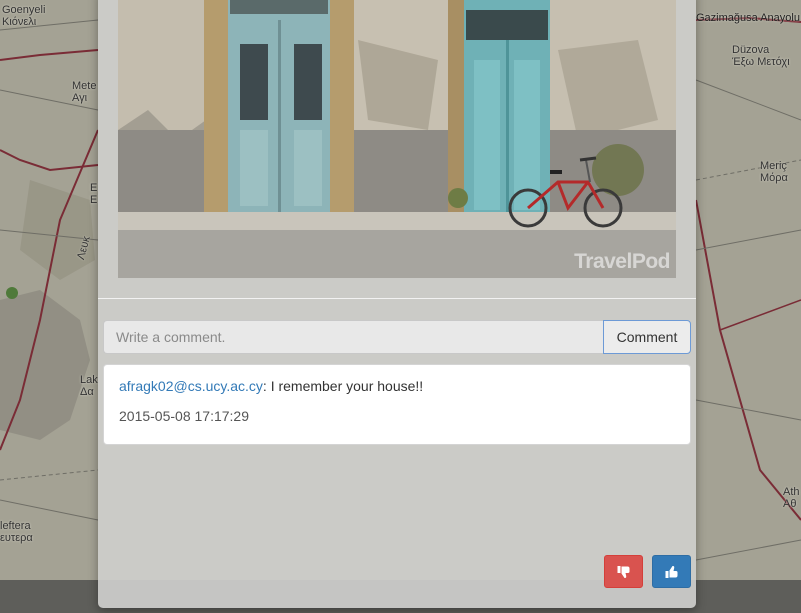 The width and height of the screenshot is (801, 613). Describe the element at coordinates (774, 172) in the screenshot. I see `map-label-meric: Meriç Μόρα` at that location.